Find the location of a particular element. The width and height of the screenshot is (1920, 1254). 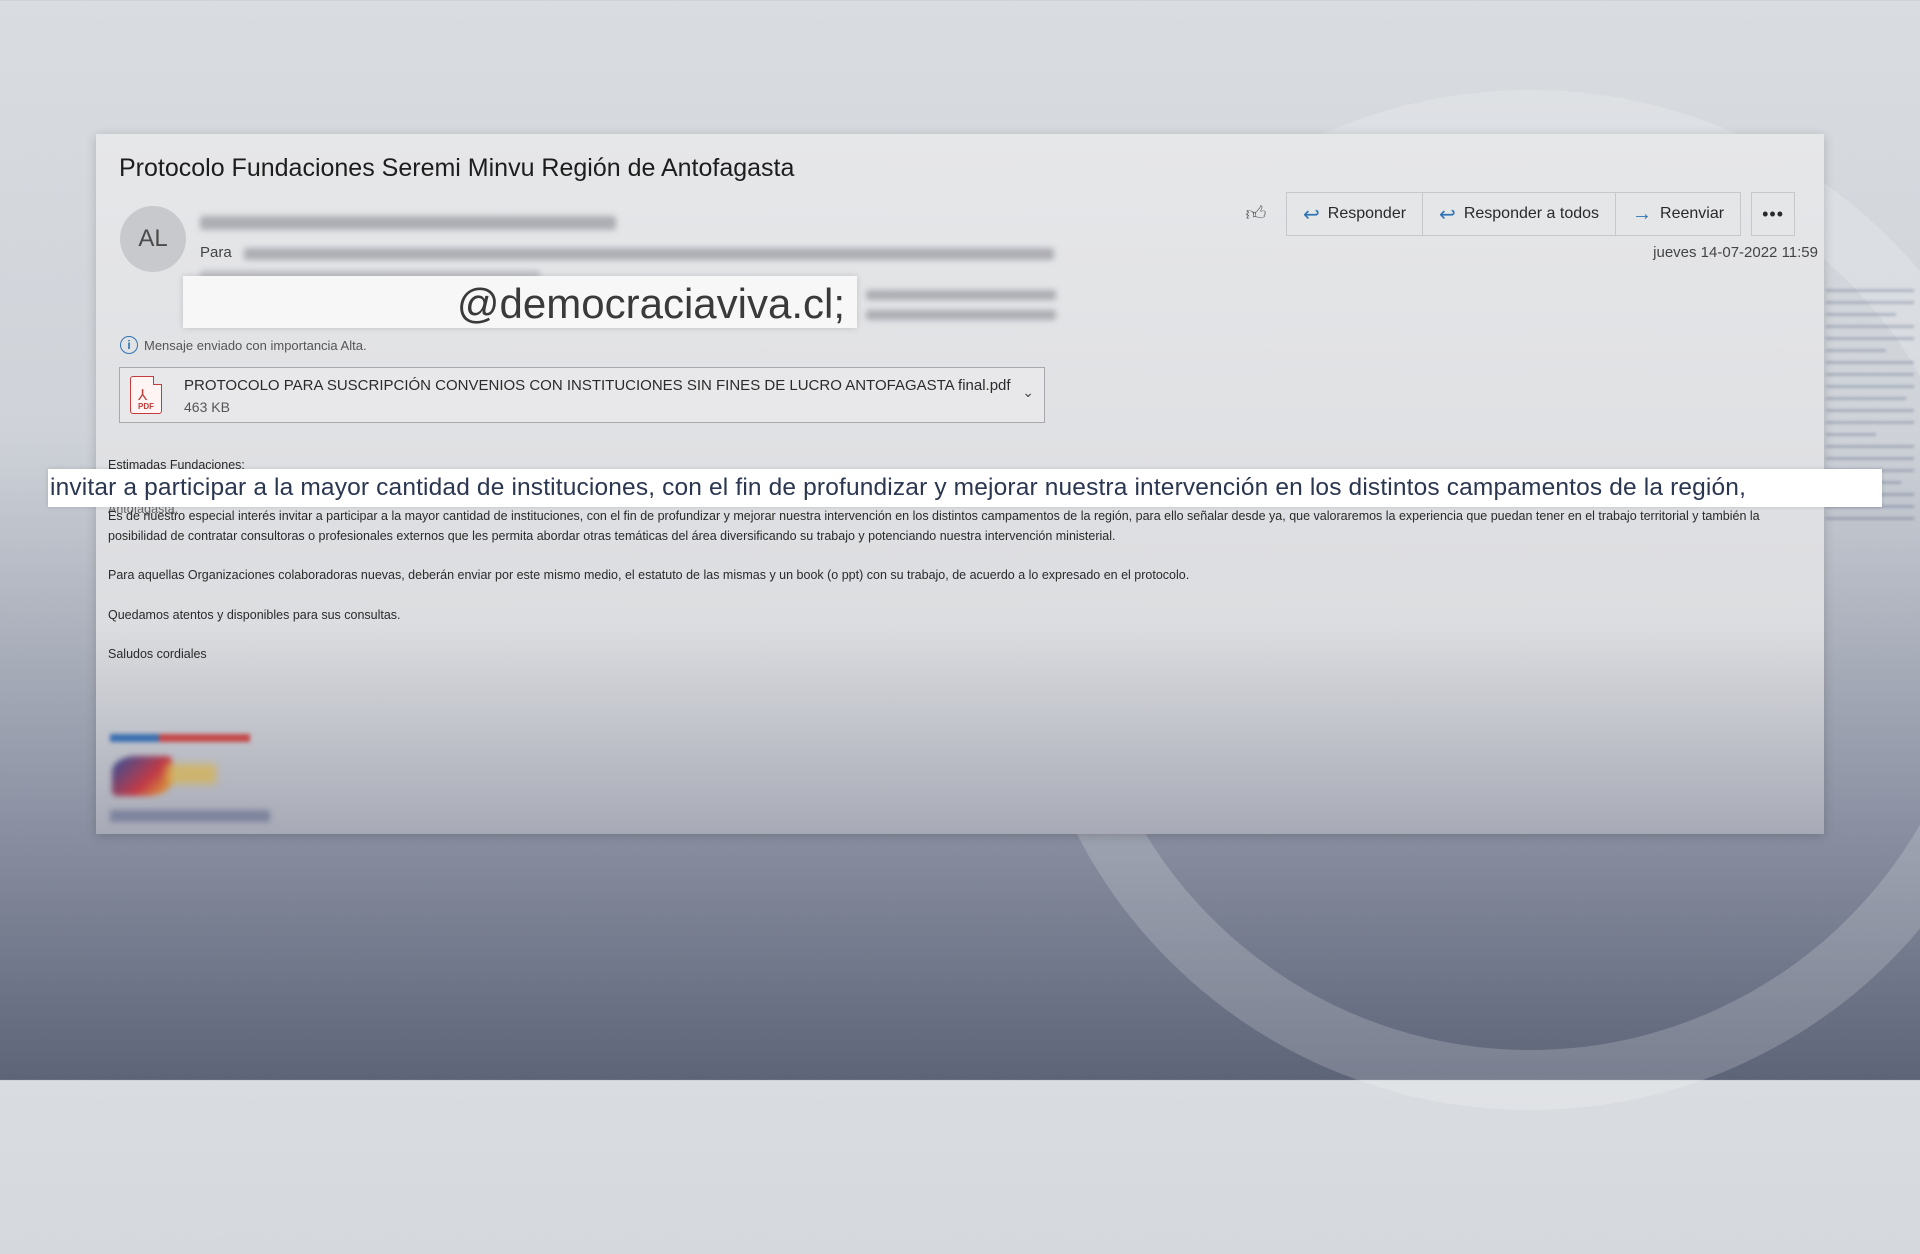

forward-icon: → is located at coordinates (1642, 213).